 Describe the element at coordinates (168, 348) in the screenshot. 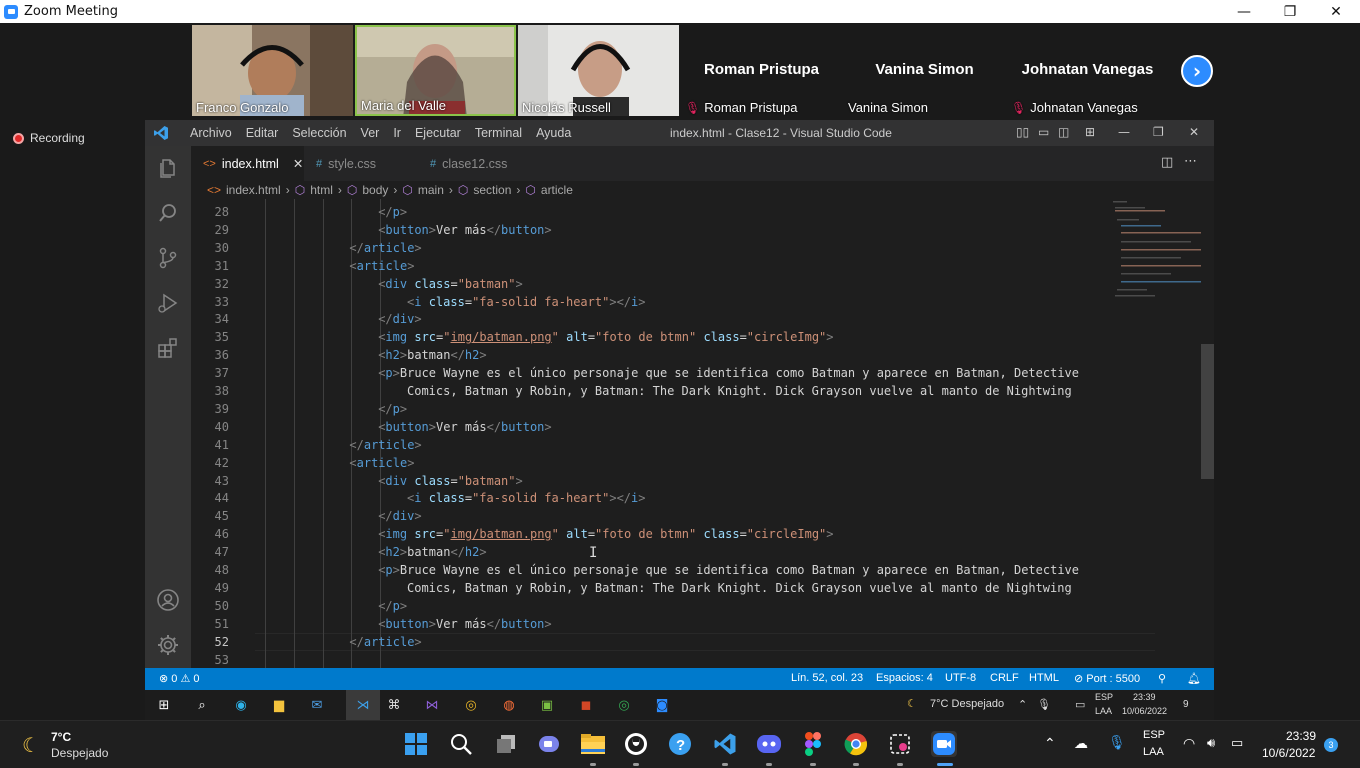

I see `extensions-icon` at that location.